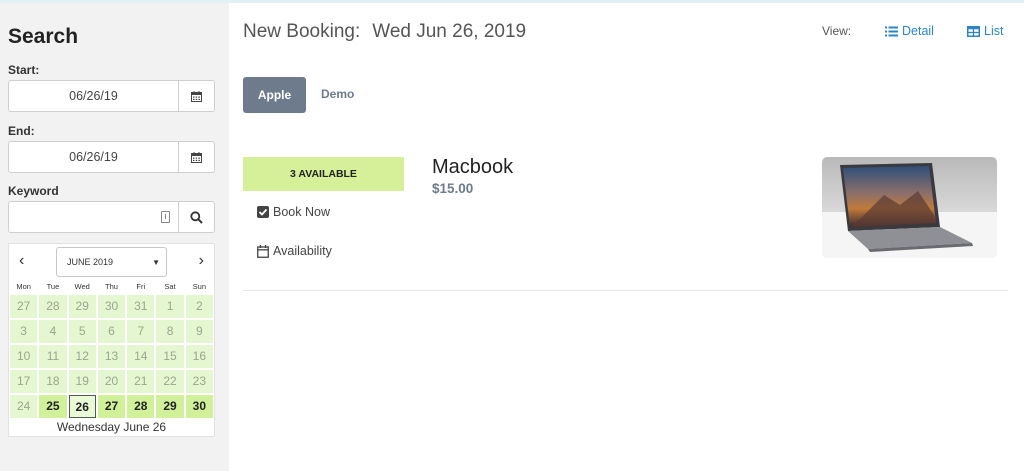 The width and height of the screenshot is (1024, 471). What do you see at coordinates (24, 356) in the screenshot?
I see `calendar-day: 10` at bounding box center [24, 356].